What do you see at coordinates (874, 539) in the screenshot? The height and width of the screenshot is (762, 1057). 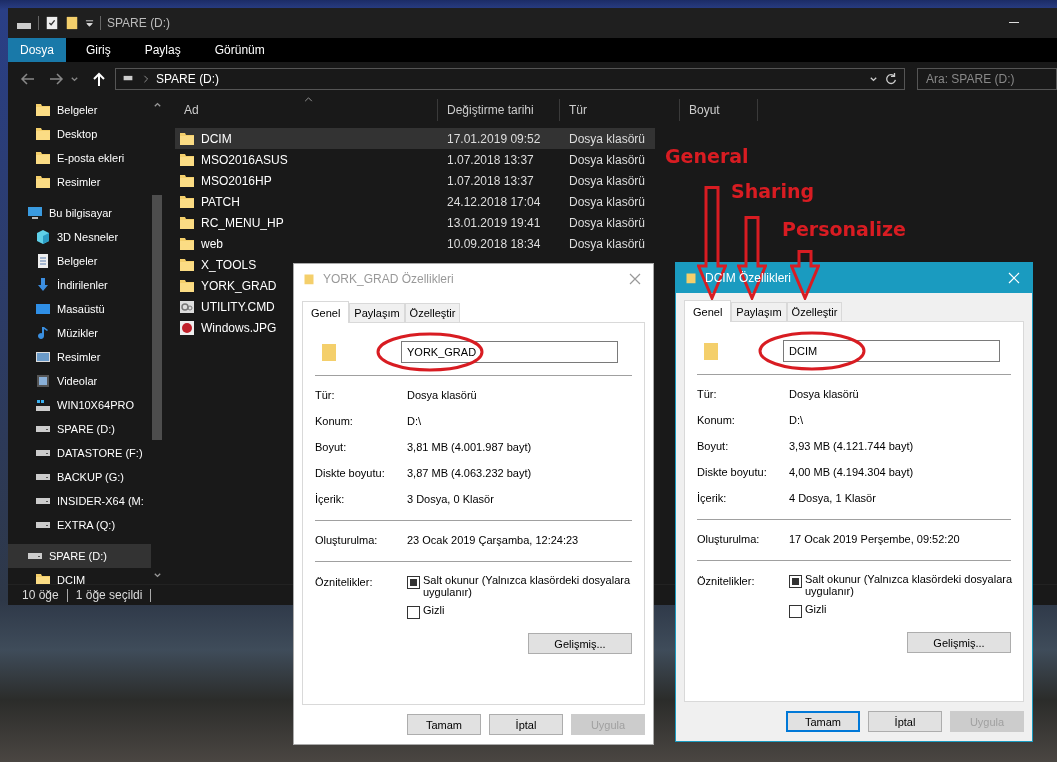 I see `property-value: 17 Ocak 2019 Perşembe, 09:52:20` at bounding box center [874, 539].